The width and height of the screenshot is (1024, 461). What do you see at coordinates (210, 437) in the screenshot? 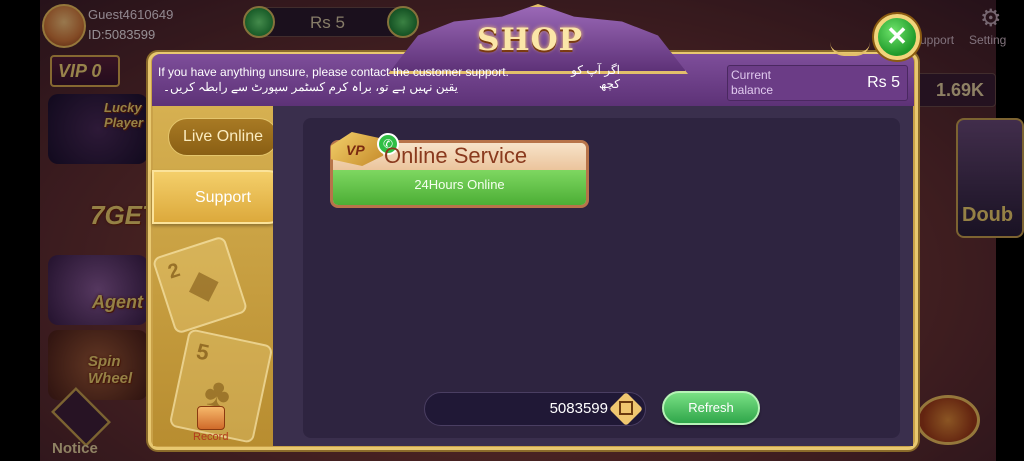
I see `record-label: Record` at bounding box center [210, 437].